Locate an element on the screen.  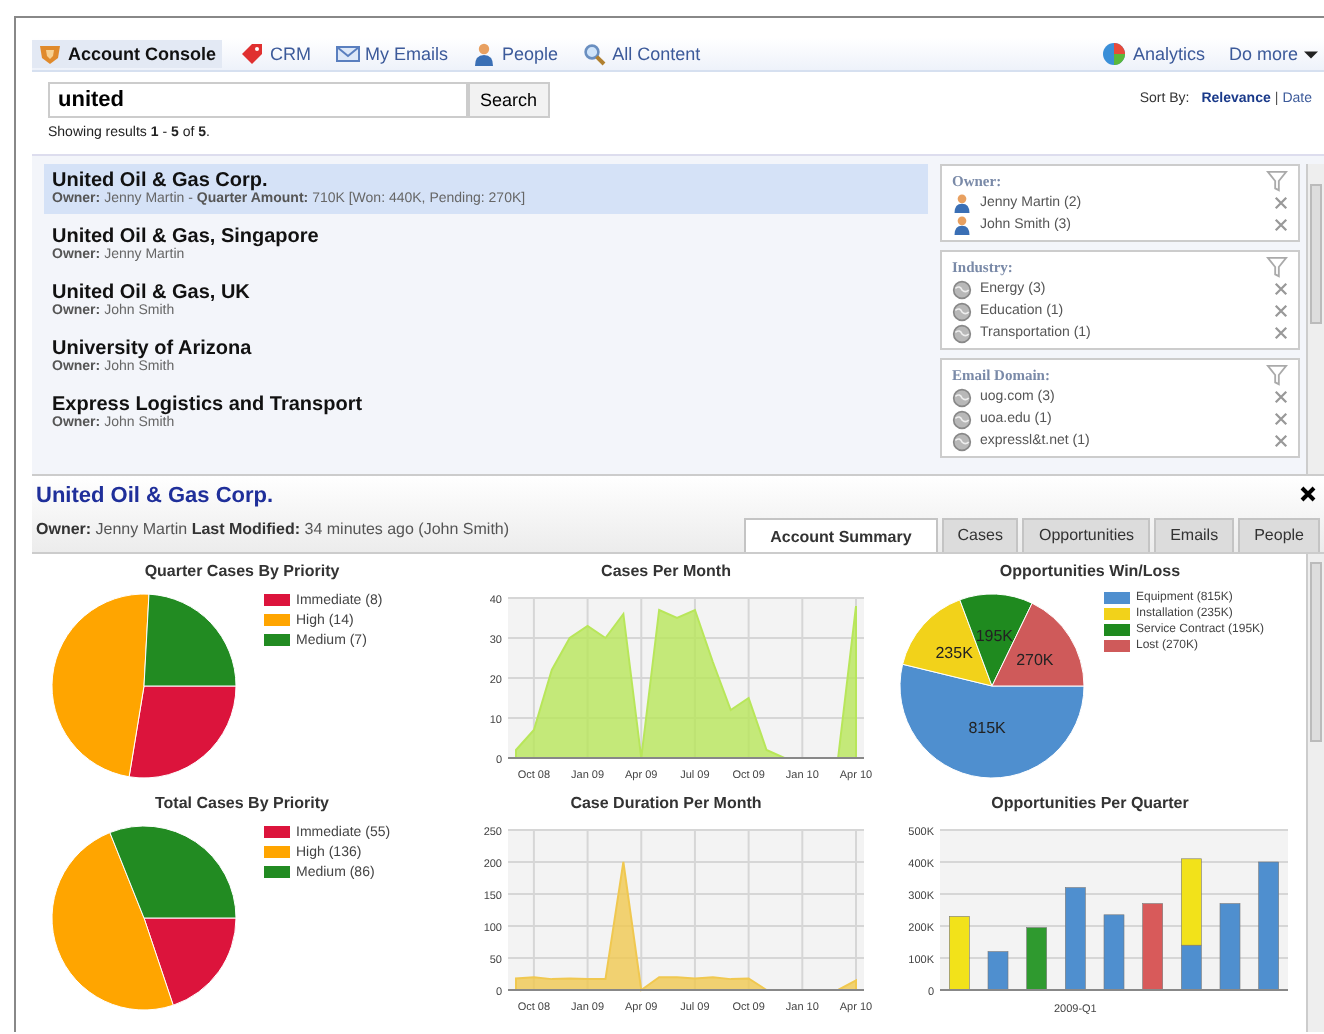
tab: People is located at coordinates (1279, 535).